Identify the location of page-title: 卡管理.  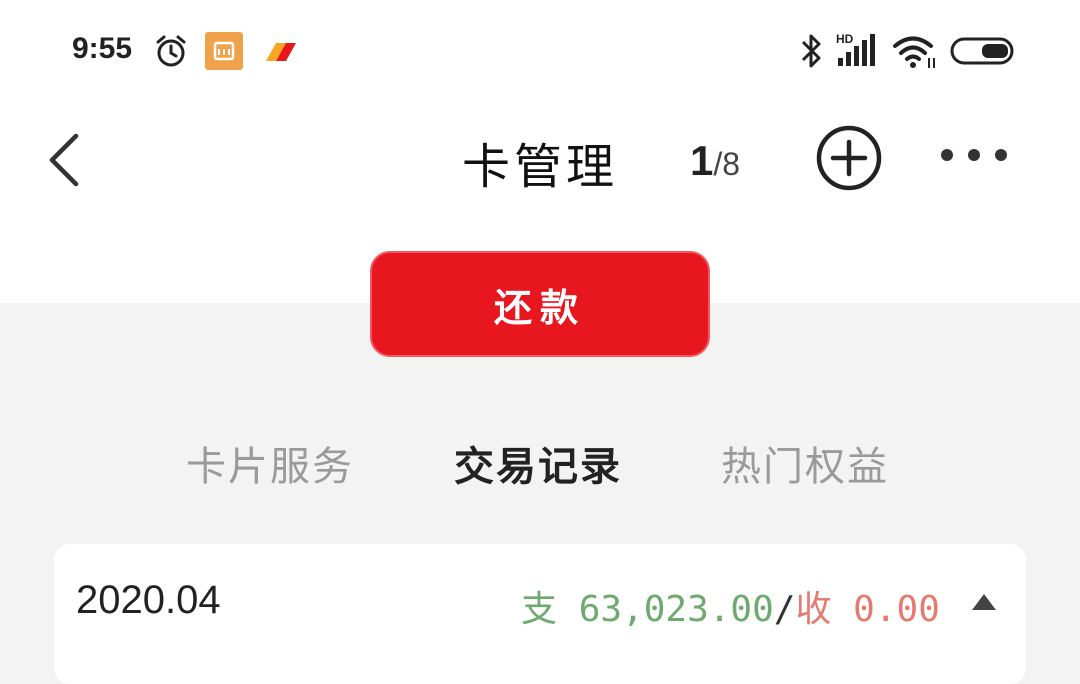
(540, 167).